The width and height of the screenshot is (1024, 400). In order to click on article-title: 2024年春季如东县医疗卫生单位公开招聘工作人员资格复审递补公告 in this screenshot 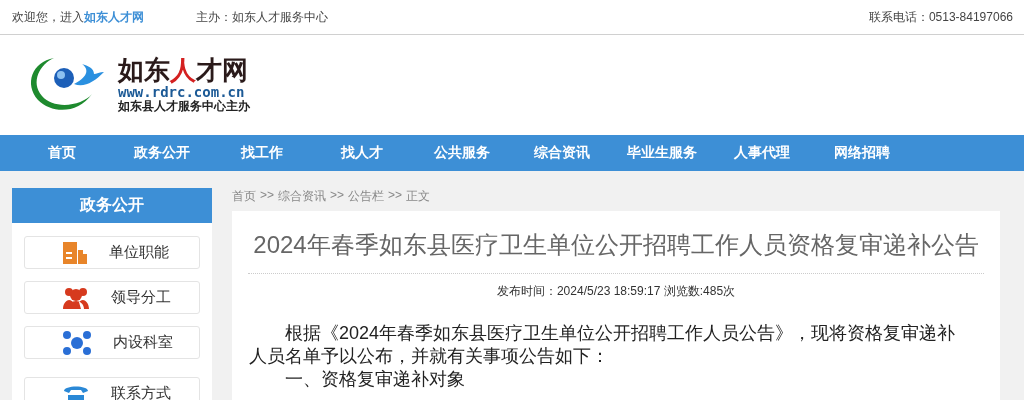, I will do `click(616, 251)`.